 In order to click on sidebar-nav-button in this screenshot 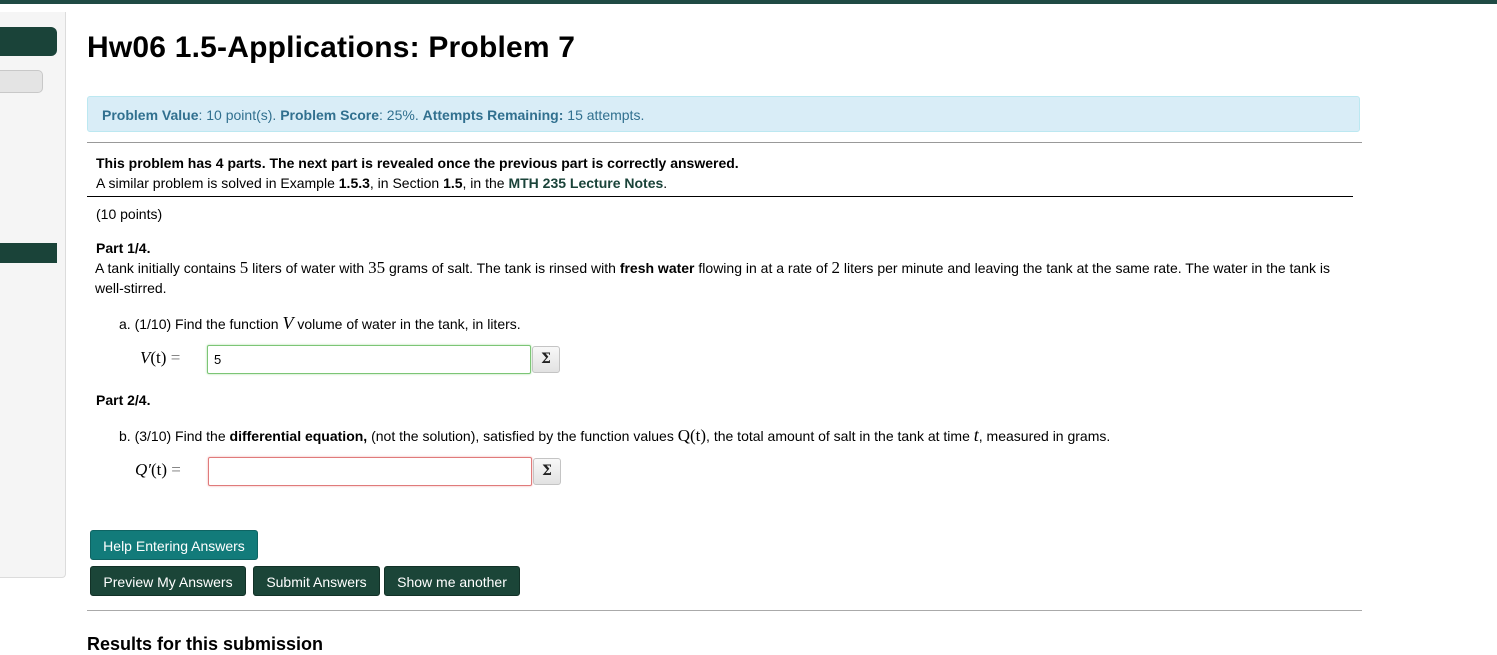, I will do `click(28, 41)`.